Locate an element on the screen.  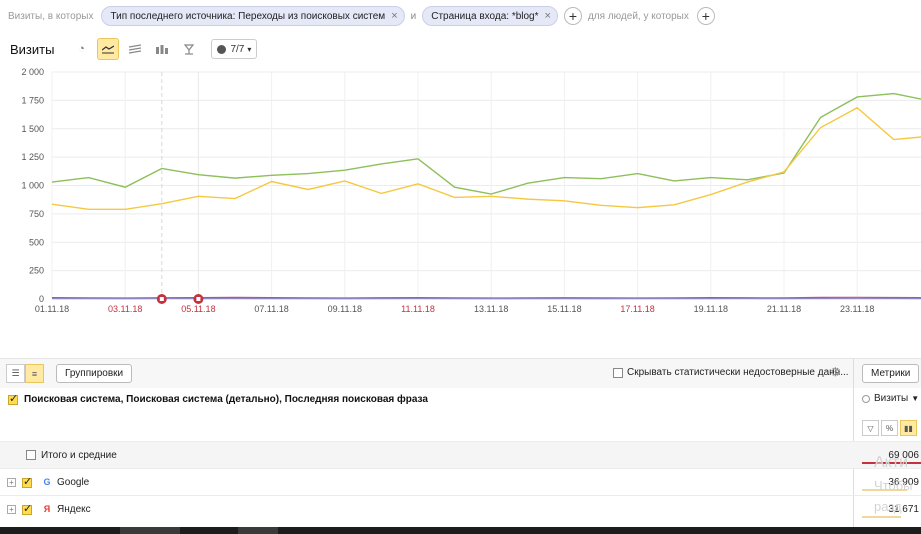
table-row: + Я Яндекс 31 671 is located at coordinates (460, 508).